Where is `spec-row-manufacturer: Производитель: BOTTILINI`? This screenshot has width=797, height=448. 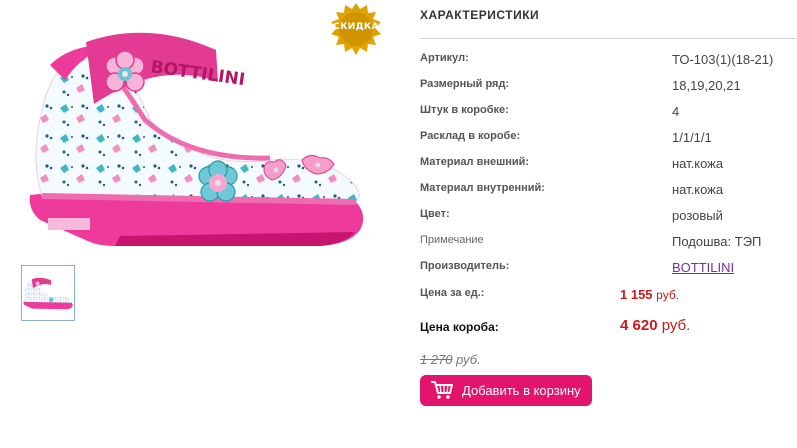
spec-row-manufacturer: Производитель: BOTTILINI is located at coordinates (608, 271).